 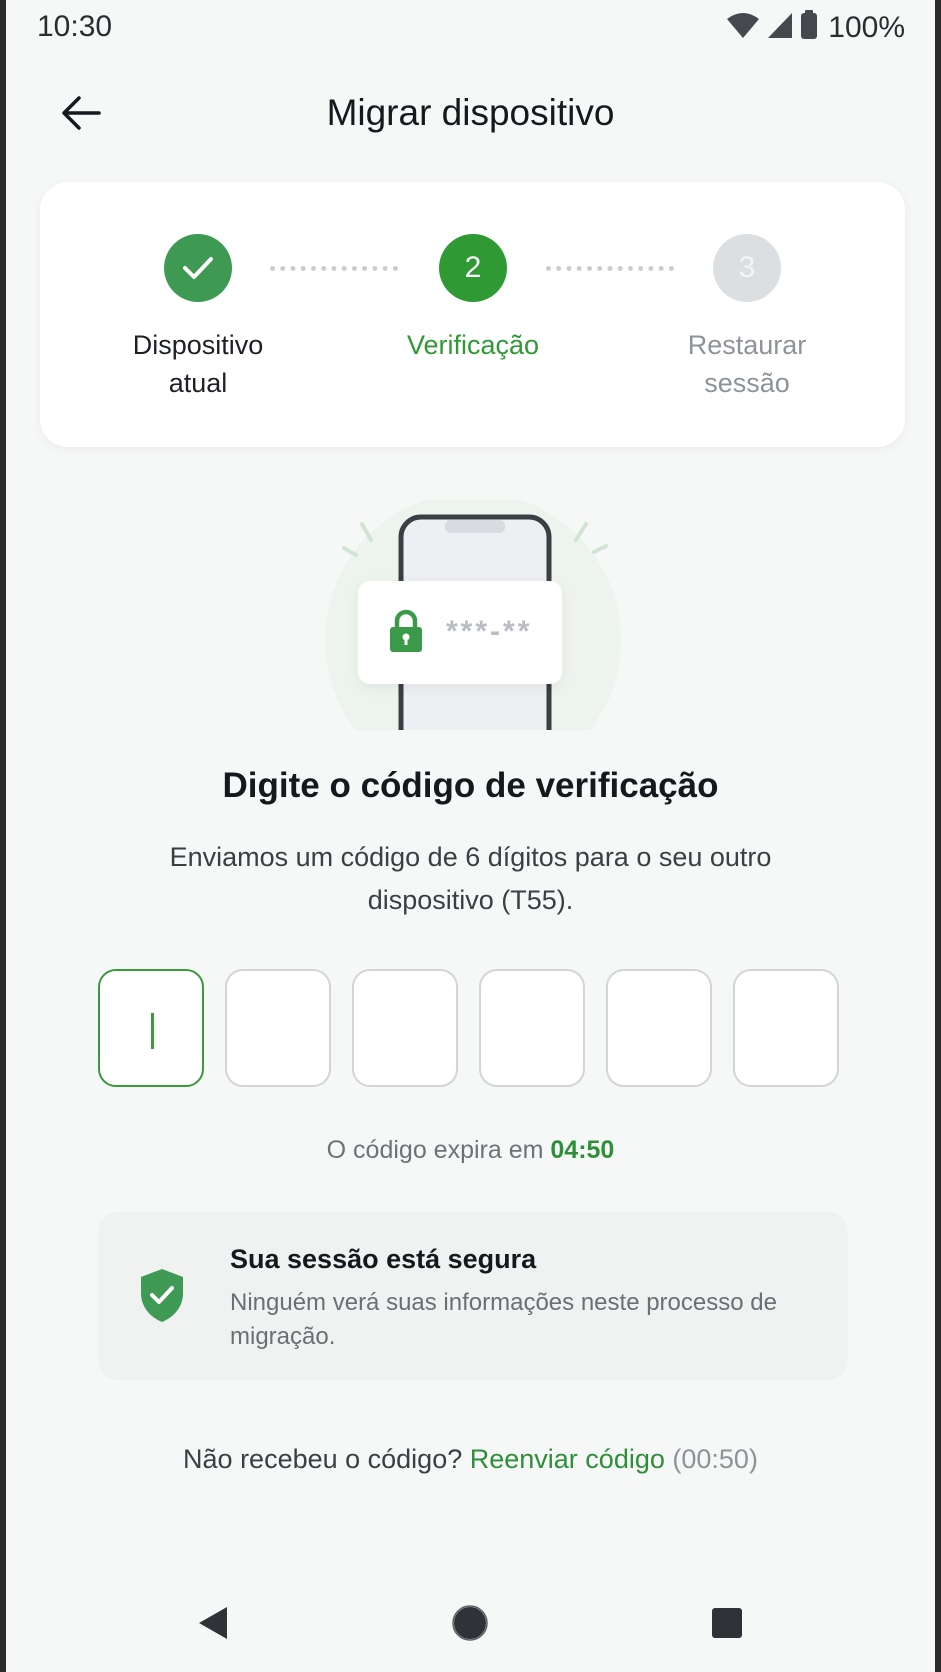 I want to click on status-icons: 100%, so click(x=815, y=27).